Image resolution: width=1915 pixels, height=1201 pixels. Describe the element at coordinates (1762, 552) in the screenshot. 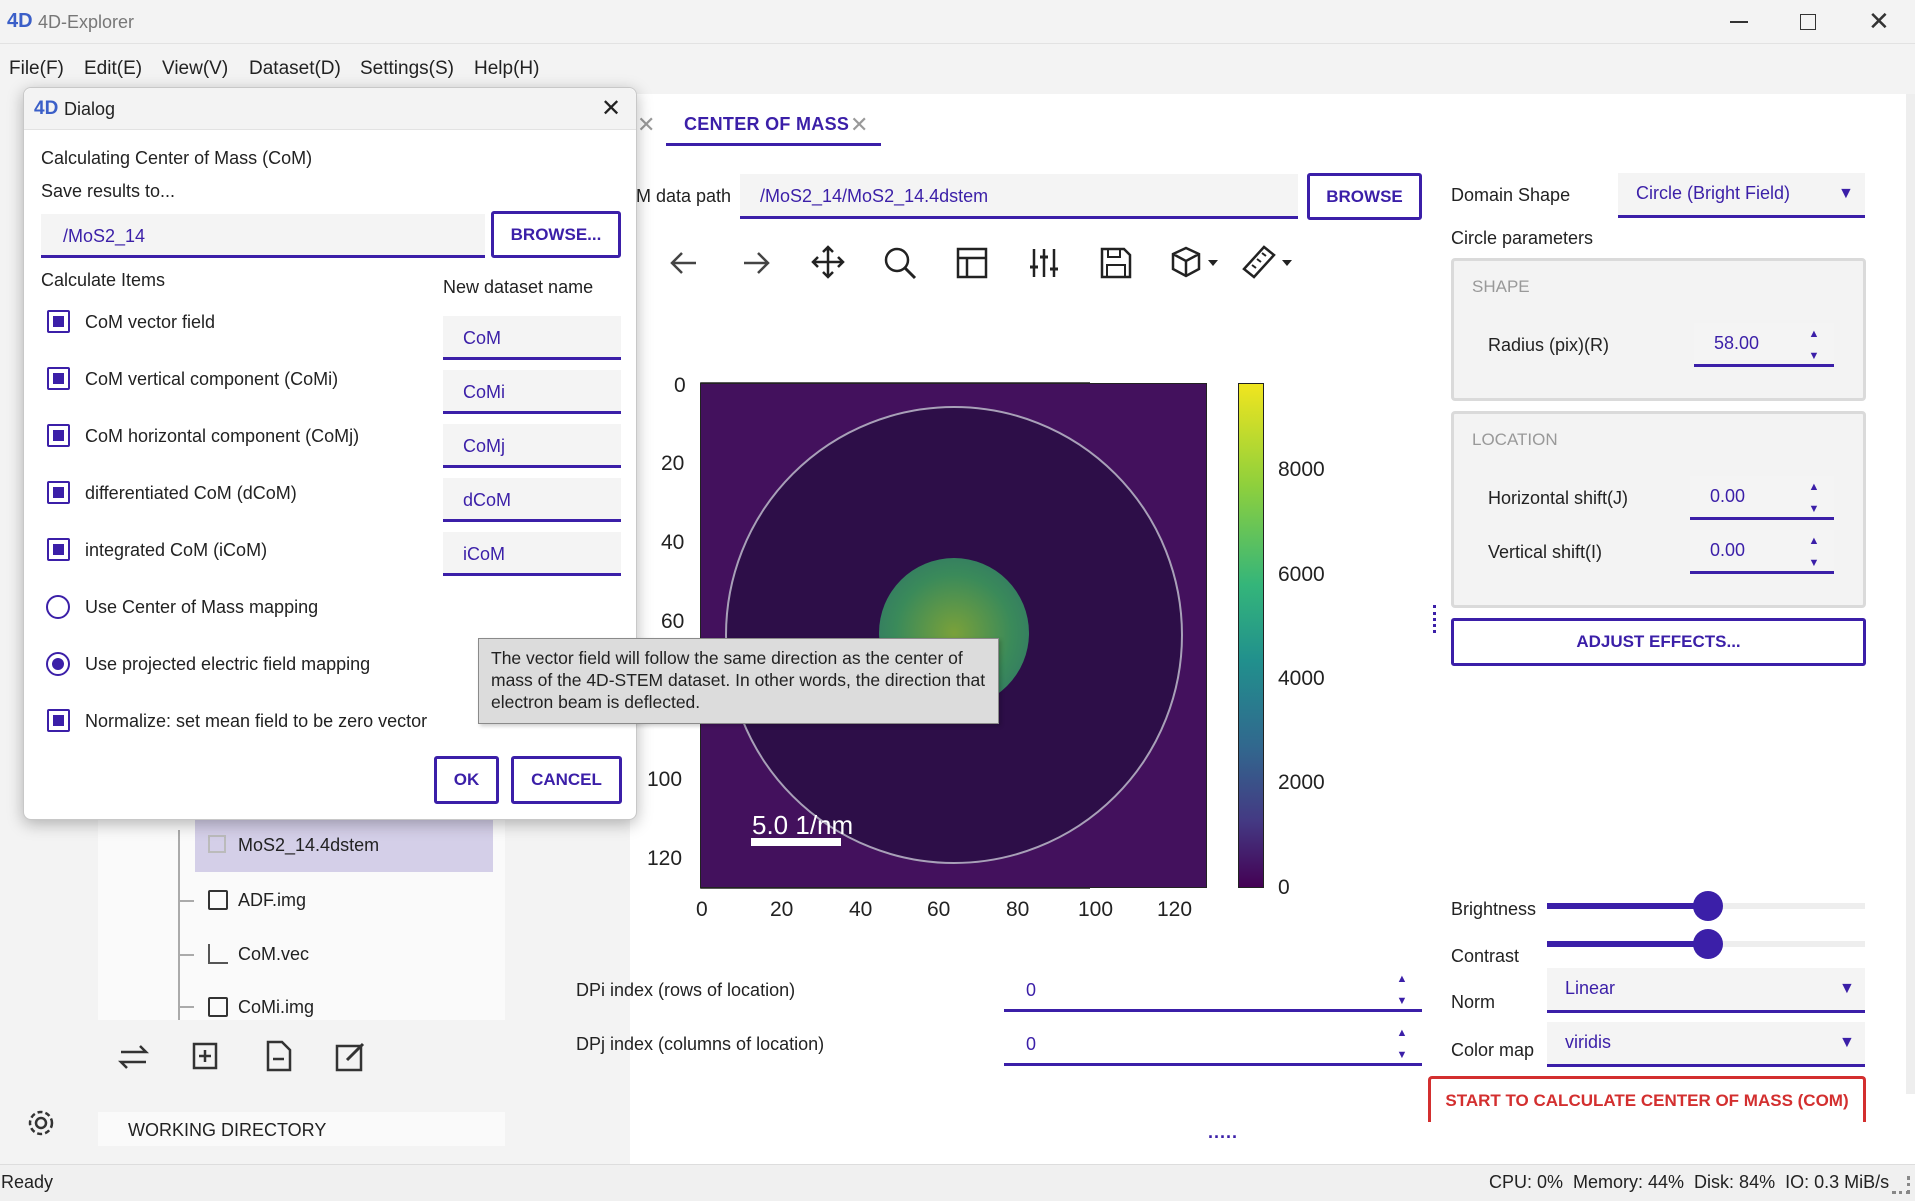

I see `vshift-input: 0.00 ▲ ▼` at that location.